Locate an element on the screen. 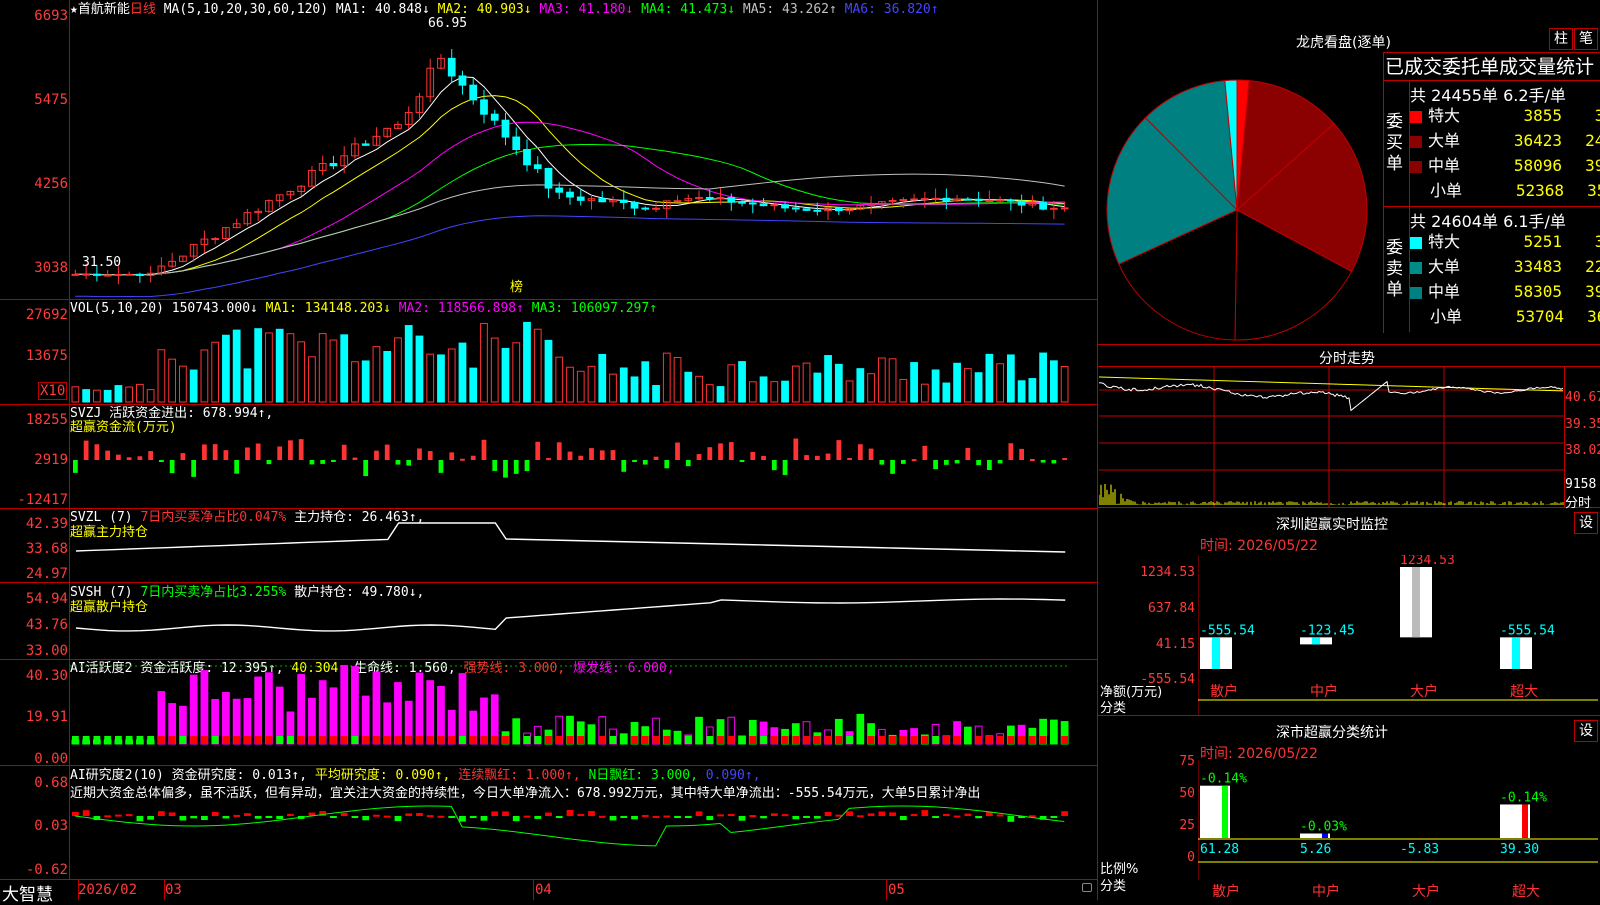 Image resolution: width=1600 pixels, height=905 pixels. svsh-chart is located at coordinates (583, 621).